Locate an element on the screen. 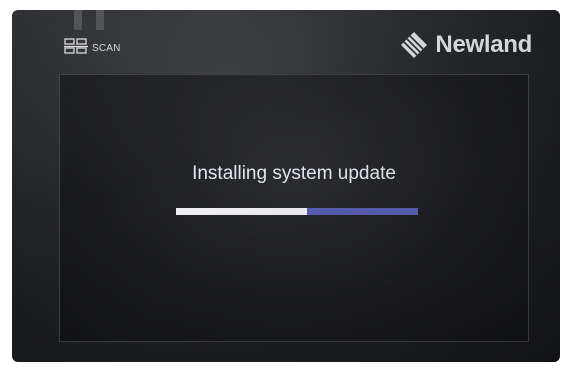 The image size is (572, 370). update-status-title: Installing system update is located at coordinates (294, 173).